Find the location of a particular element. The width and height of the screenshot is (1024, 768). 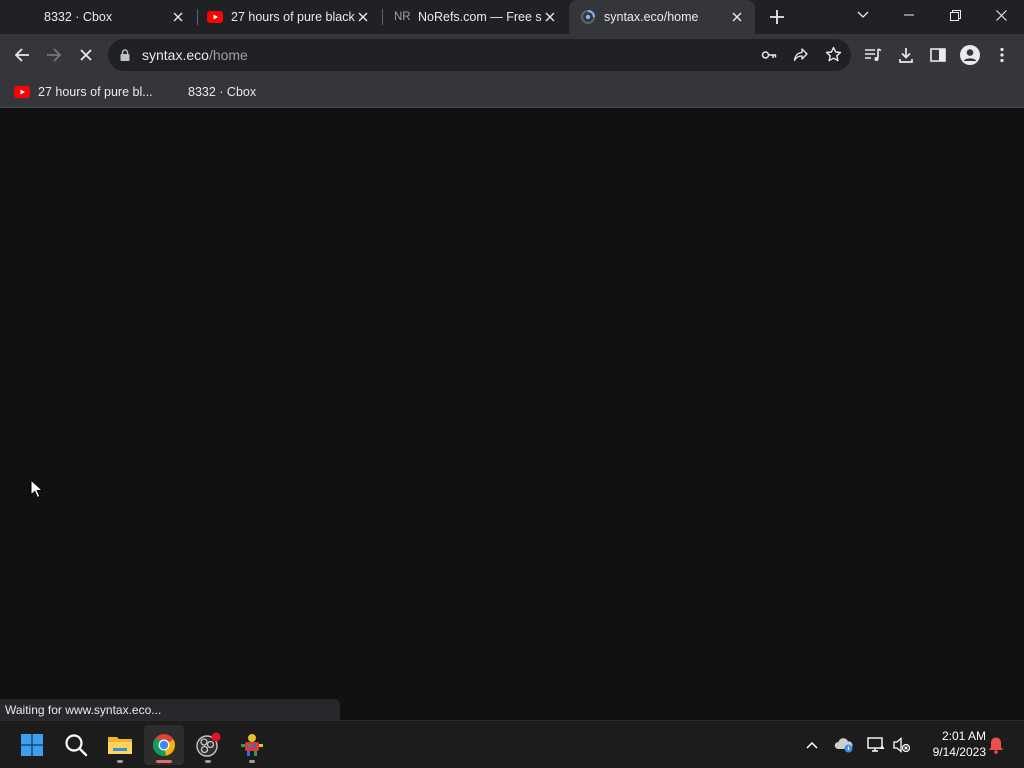

norefs-favicon: NR is located at coordinates (402, 17).